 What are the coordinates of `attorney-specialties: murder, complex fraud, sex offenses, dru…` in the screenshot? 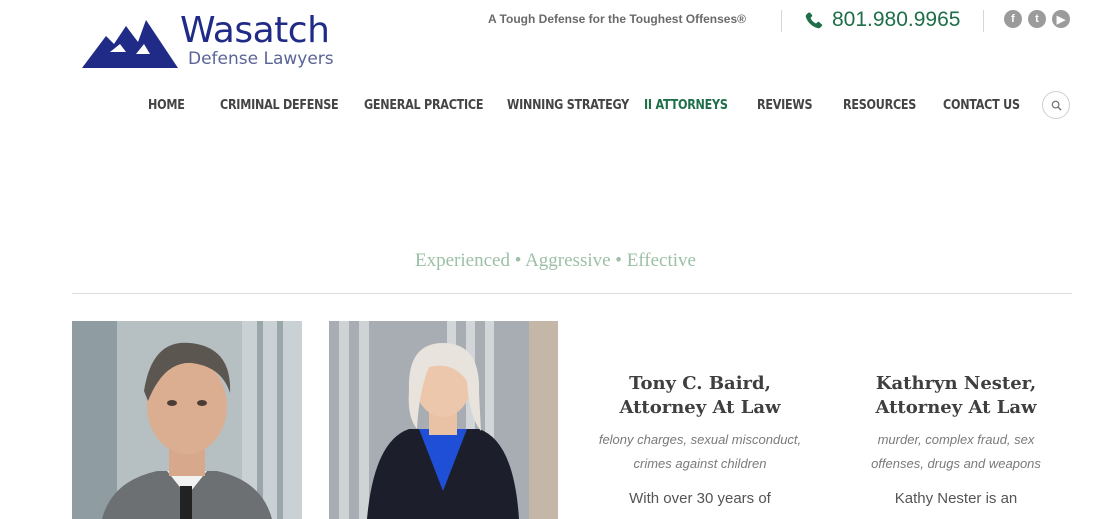 It's located at (956, 451).